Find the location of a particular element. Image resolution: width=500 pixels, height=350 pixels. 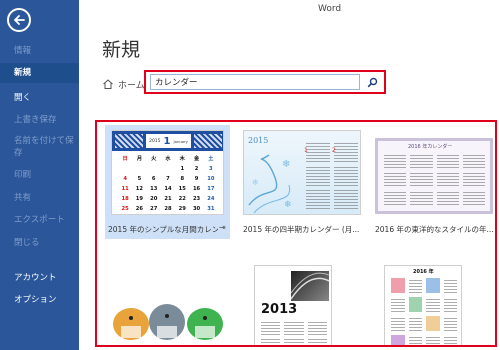

sidebar-item-save-as: 名前を付けて保存 is located at coordinates (39, 146).